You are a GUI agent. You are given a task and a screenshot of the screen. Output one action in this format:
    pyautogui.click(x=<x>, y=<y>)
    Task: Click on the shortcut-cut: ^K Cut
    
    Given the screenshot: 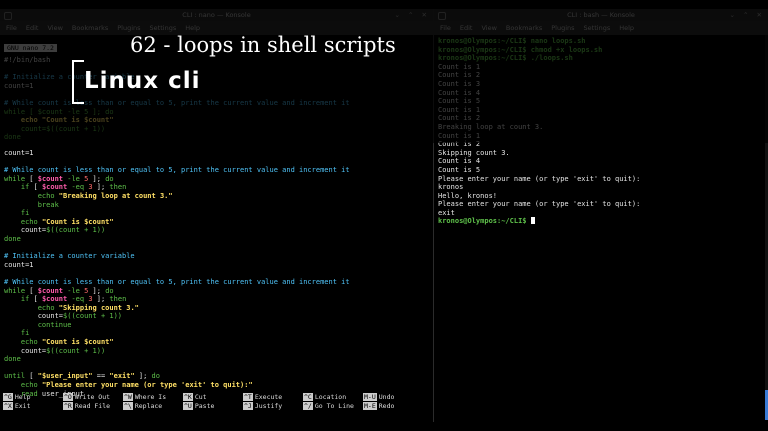 What is the action you would take?
    pyautogui.click(x=213, y=397)
    